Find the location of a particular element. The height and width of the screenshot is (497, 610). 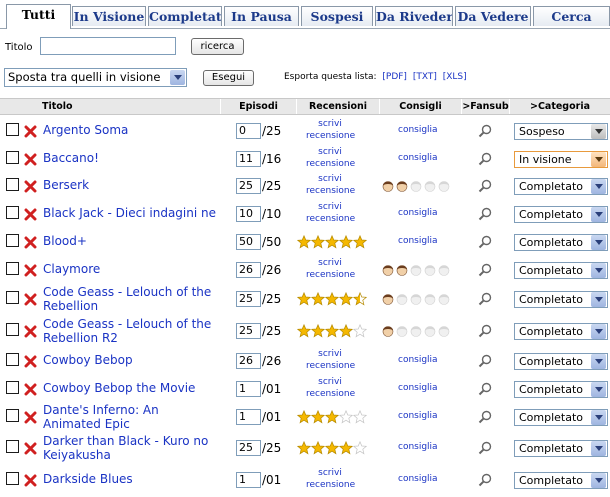

anime-title-link: Code Geass - Lelouch of the Rebellion is located at coordinates (130, 299).